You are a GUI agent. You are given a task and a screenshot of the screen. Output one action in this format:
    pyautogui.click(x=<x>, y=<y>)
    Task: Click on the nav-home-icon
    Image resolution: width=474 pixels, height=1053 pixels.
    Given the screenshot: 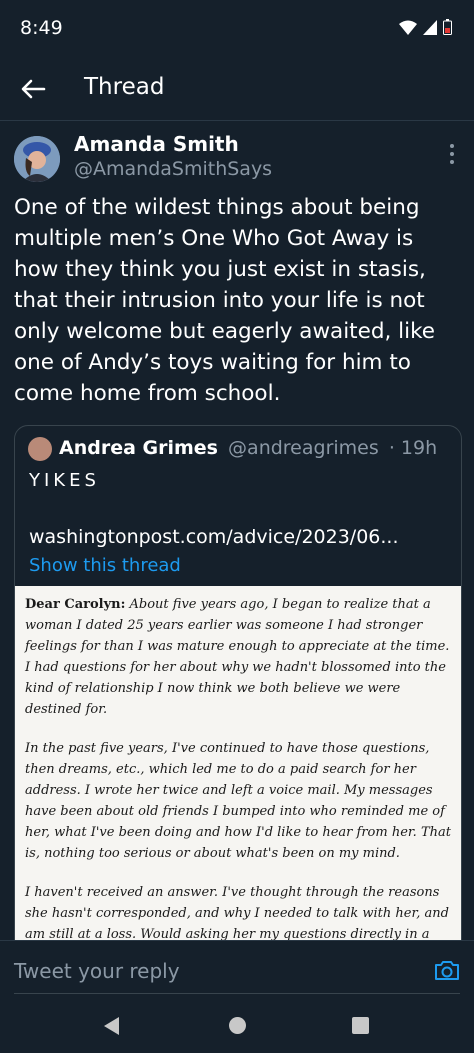 What is the action you would take?
    pyautogui.click(x=237, y=1025)
    